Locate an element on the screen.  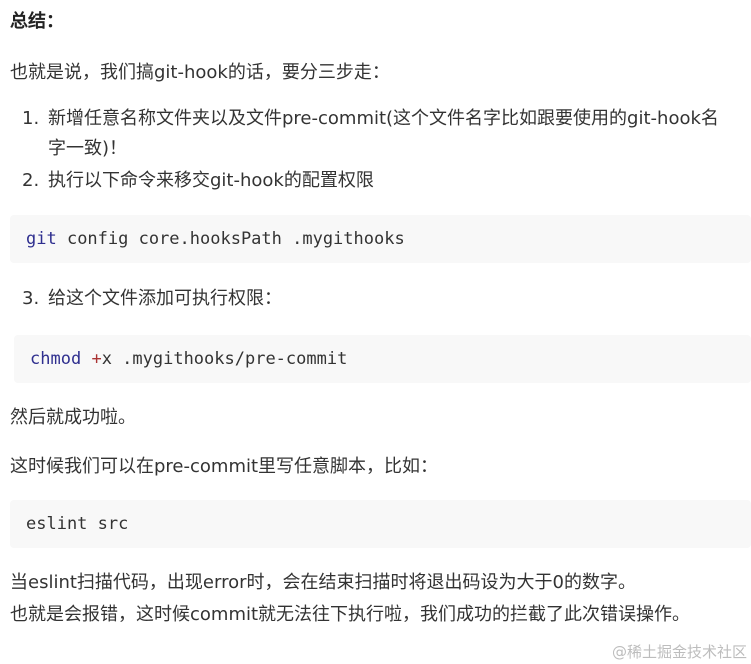
step-2-text: 执行以下命令来移交git-hook的配置权限 is located at coordinates (211, 180).